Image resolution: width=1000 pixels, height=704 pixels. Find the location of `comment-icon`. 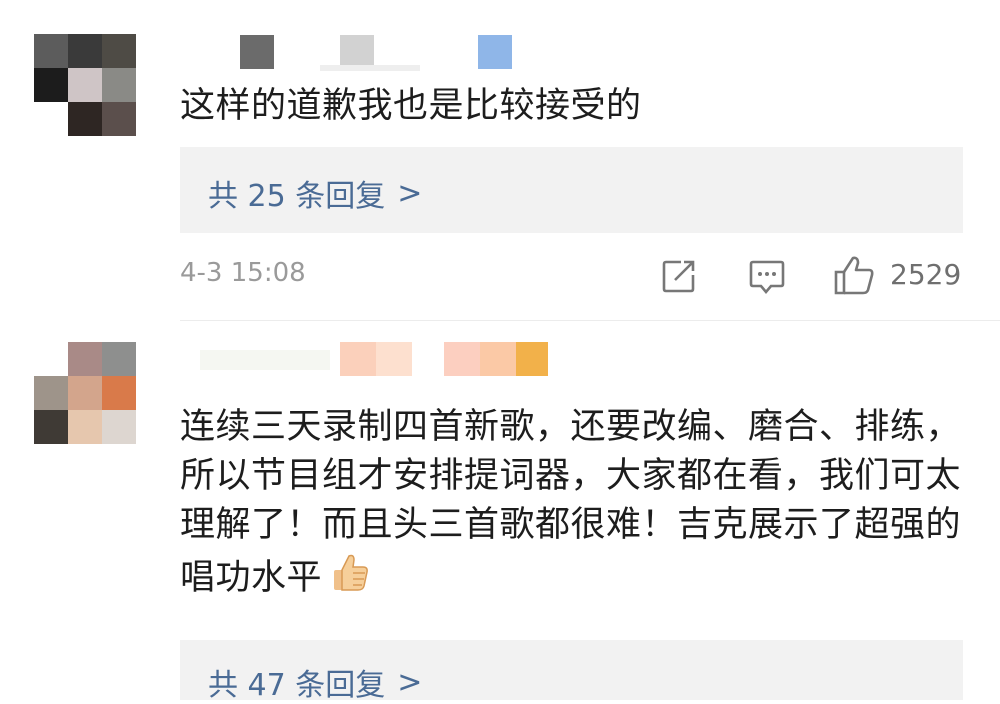

comment-icon is located at coordinates (767, 277).